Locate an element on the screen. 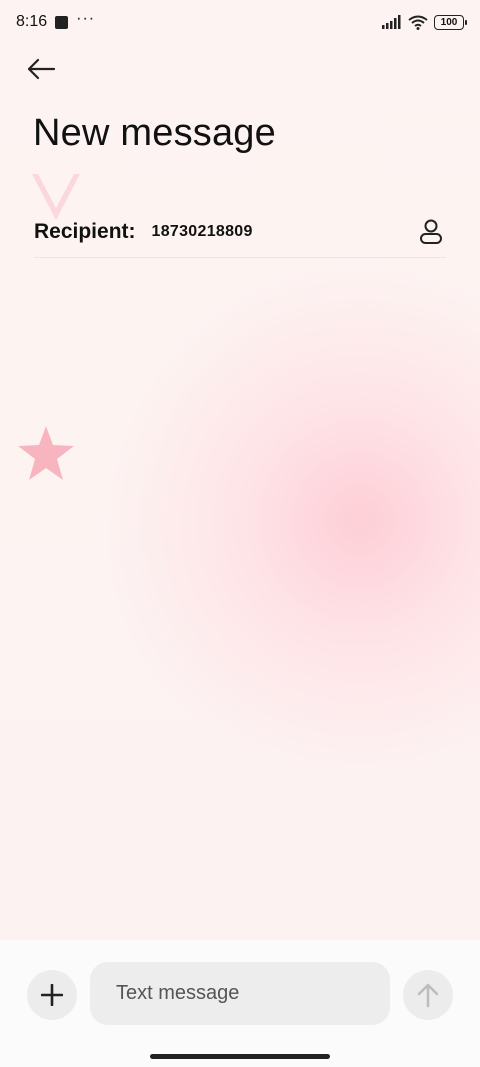 Image resolution: width=480 pixels, height=1067 pixels. message-input is located at coordinates (240, 993).